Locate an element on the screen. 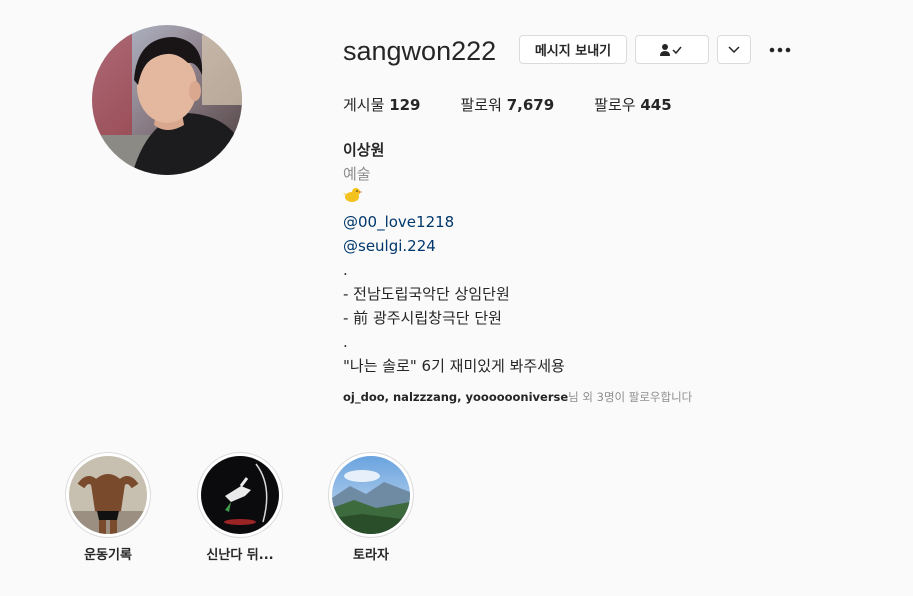 This screenshot has height=596, width=913. highlight-item: 운동기록 is located at coordinates (108, 508).